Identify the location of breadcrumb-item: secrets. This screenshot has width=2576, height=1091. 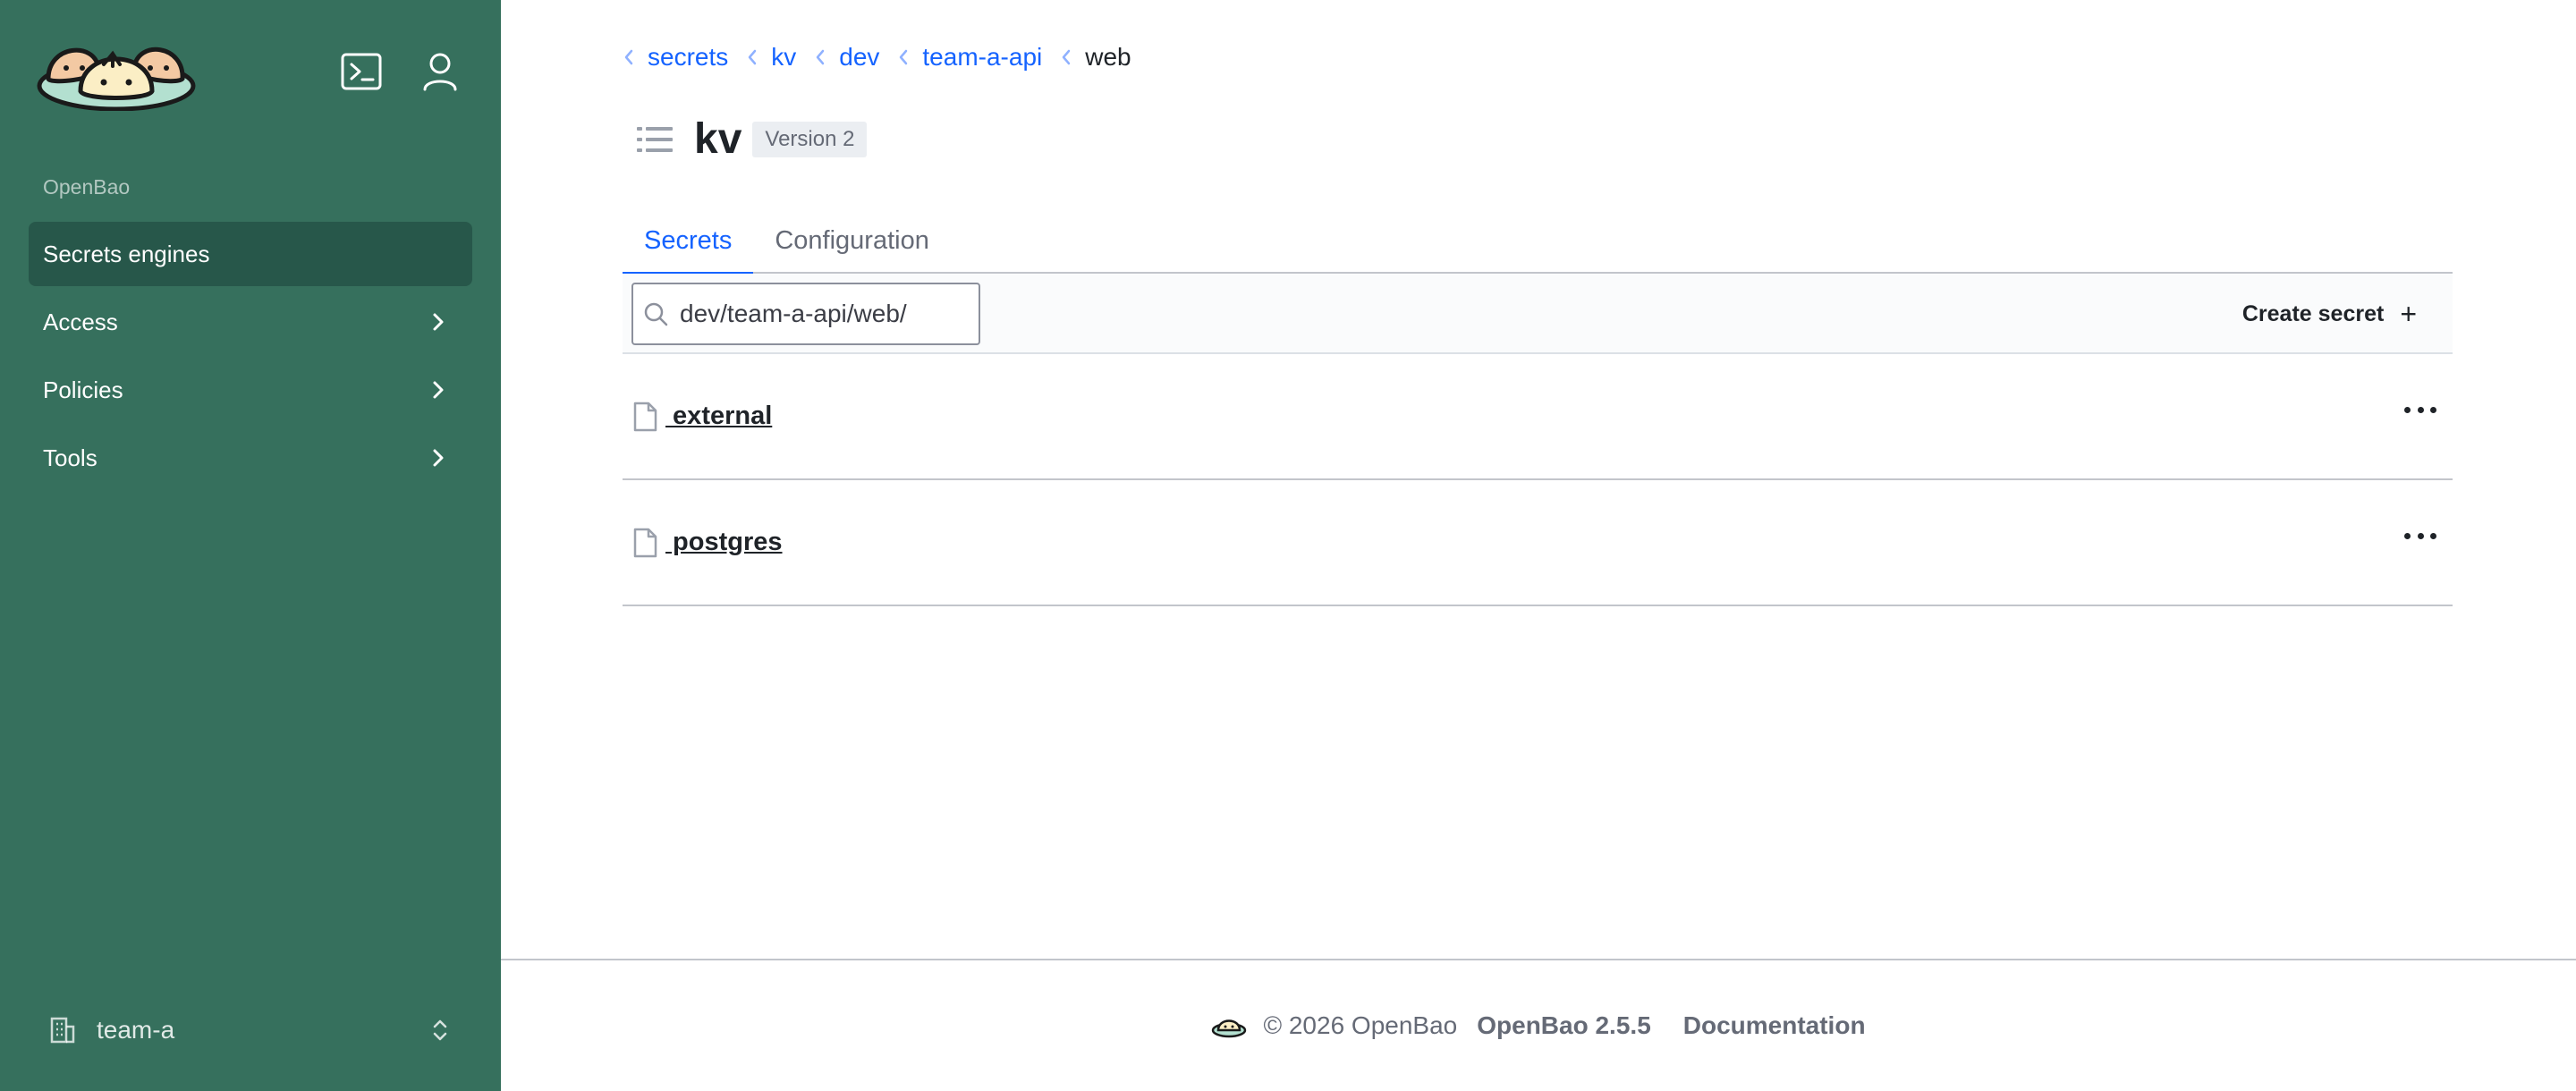
(675, 57).